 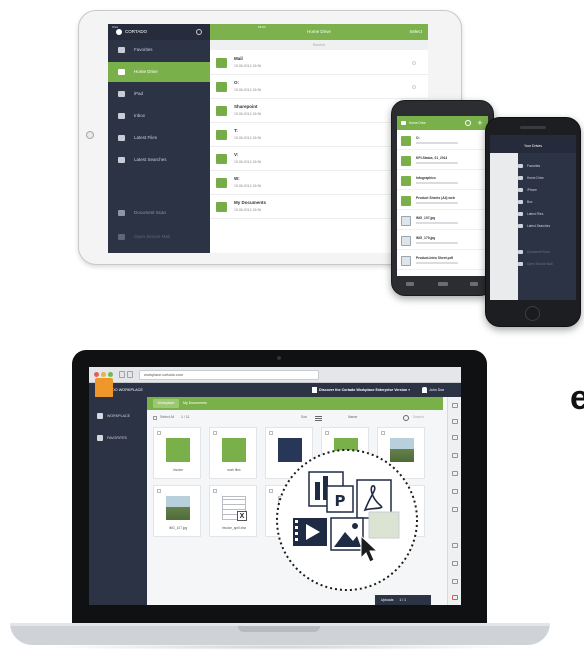 What do you see at coordinates (535, 178) in the screenshot?
I see `drive-label: Home Drive` at bounding box center [535, 178].